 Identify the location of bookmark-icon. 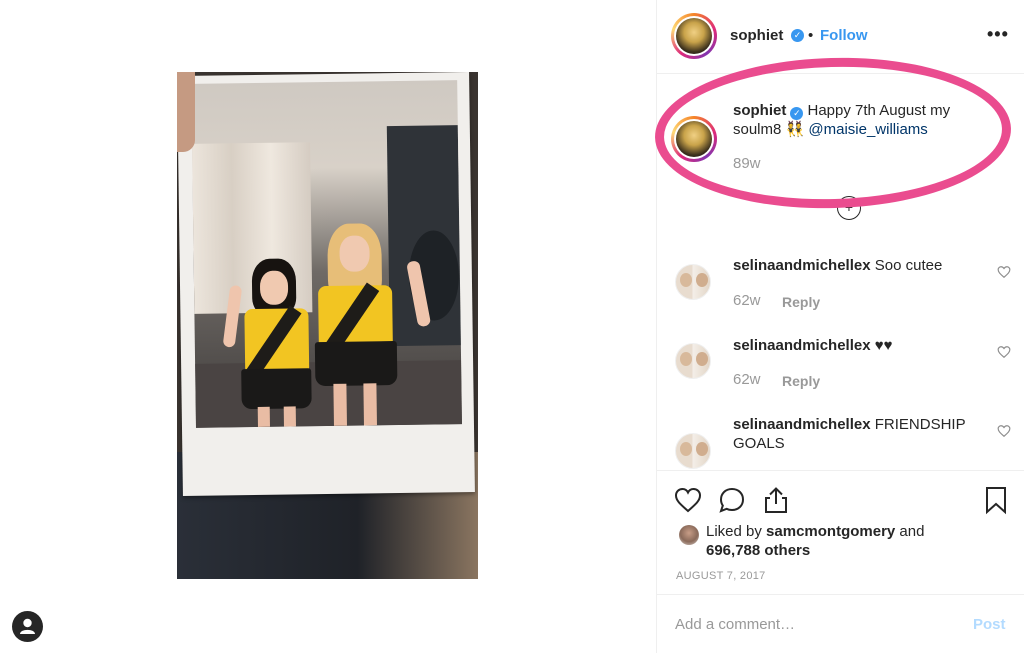
(996, 500).